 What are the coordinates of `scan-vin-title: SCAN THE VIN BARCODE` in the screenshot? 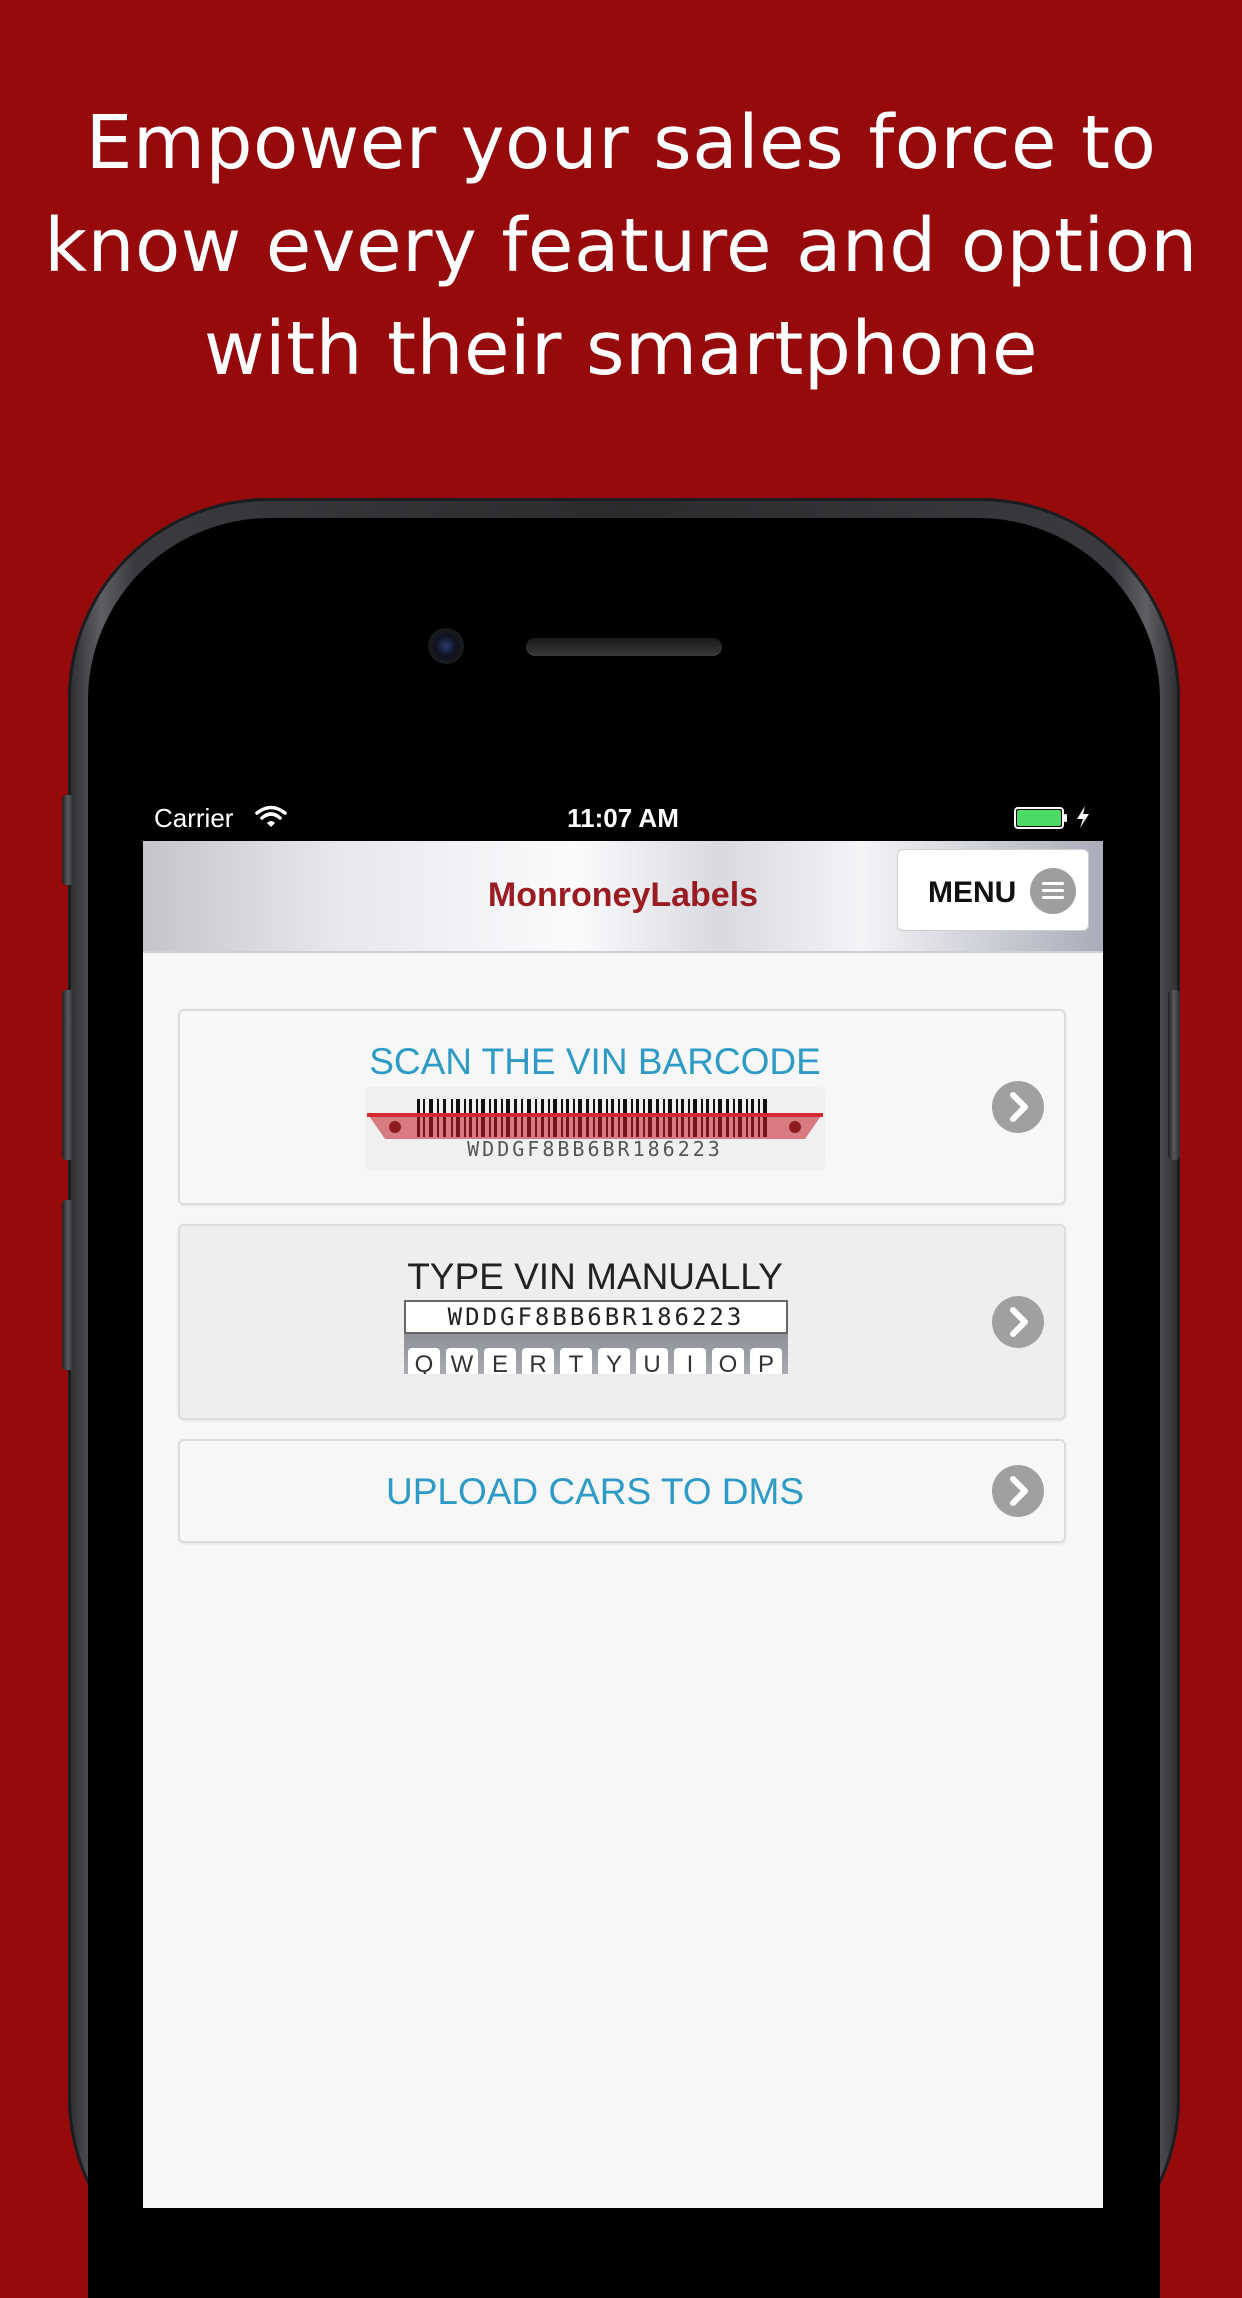 It's located at (595, 1061).